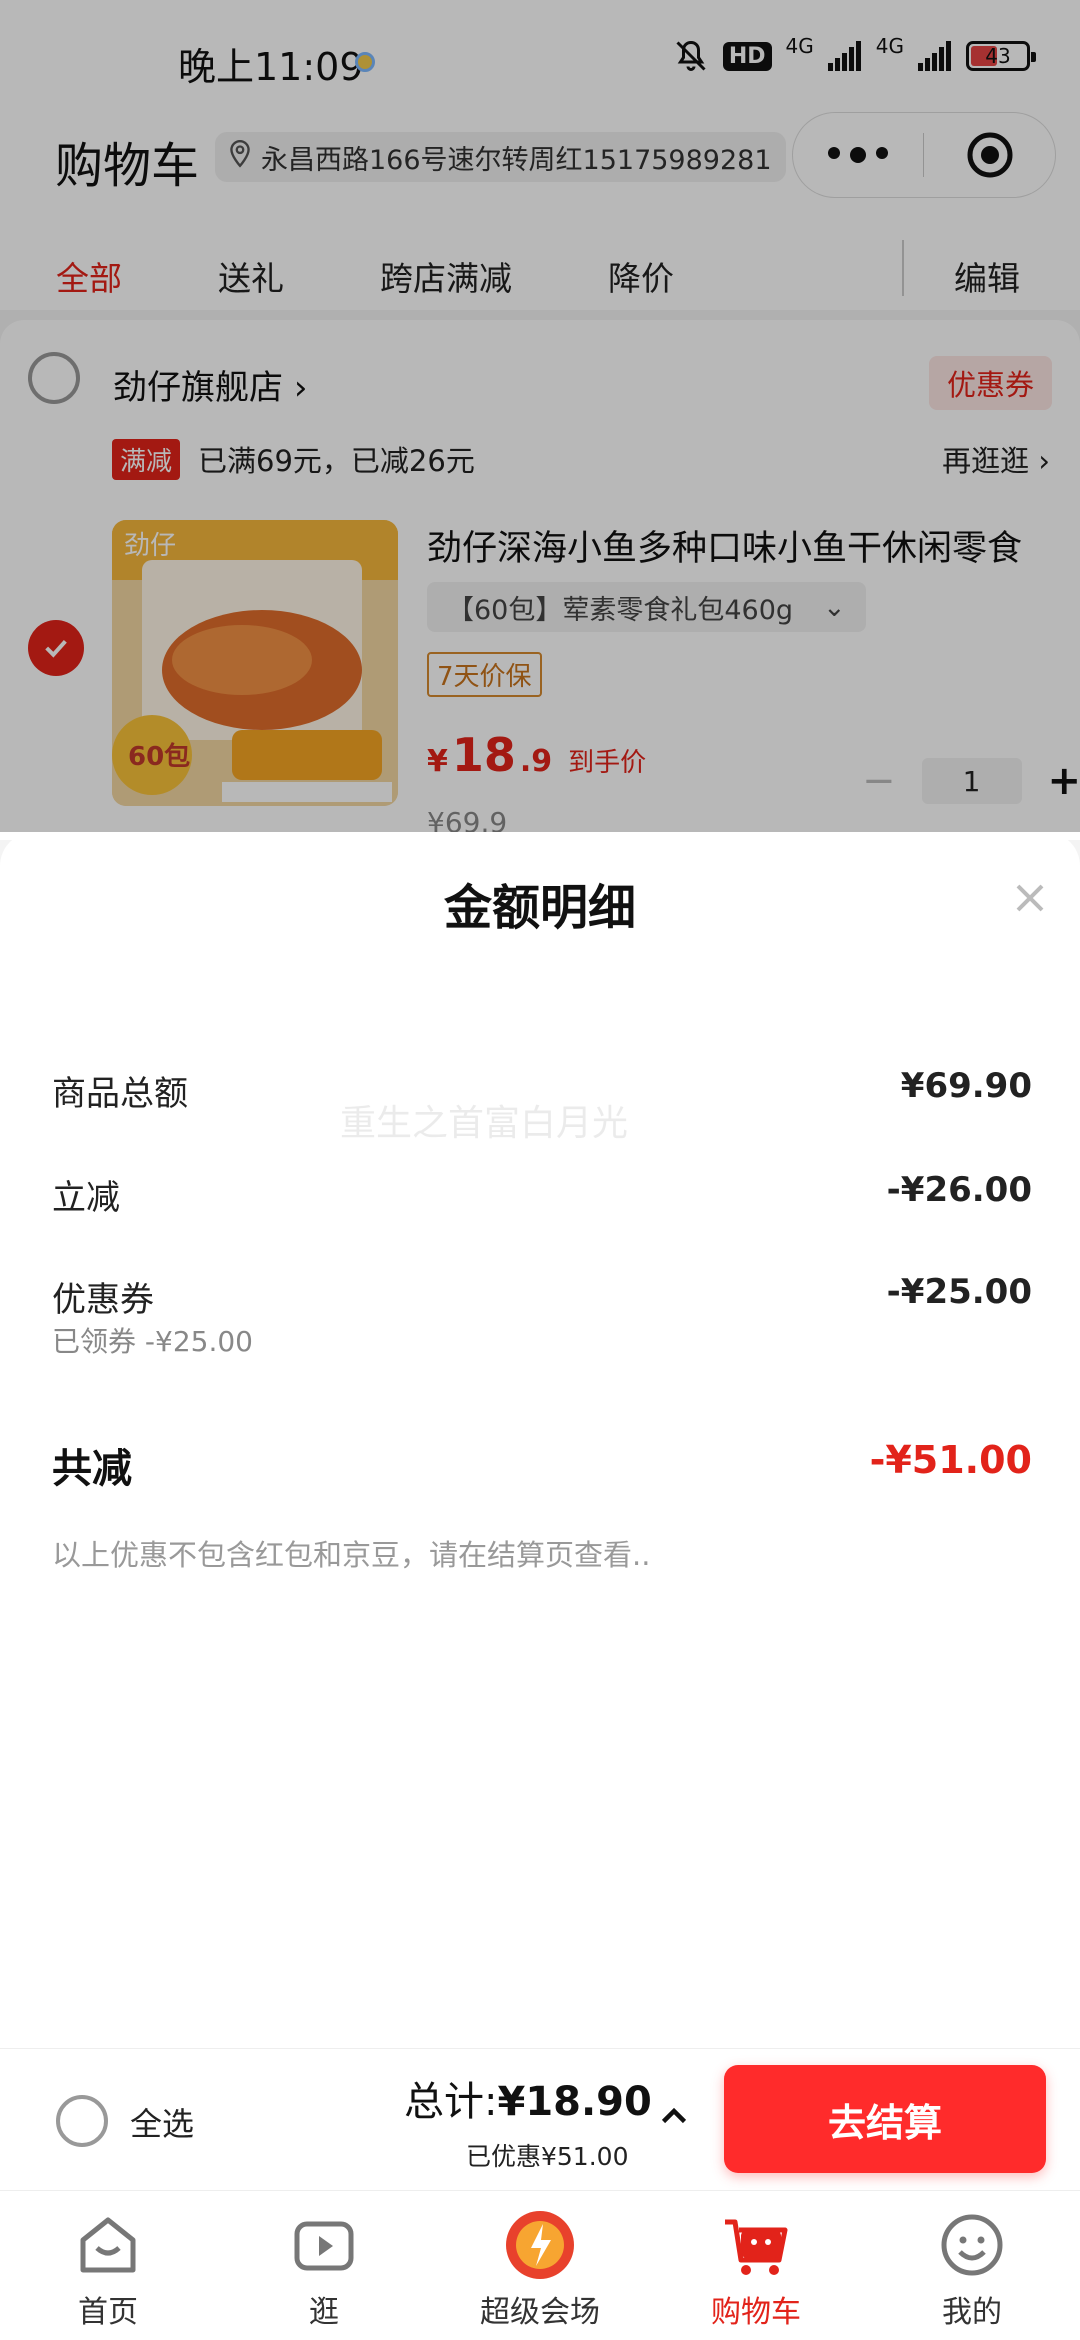 Image resolution: width=1080 pixels, height=2340 pixels. I want to click on coupon-label: 优惠券, so click(103, 1300).